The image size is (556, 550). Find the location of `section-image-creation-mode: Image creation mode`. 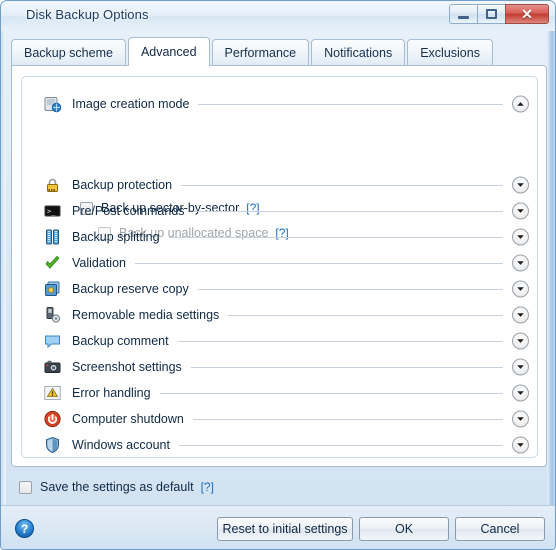

section-image-creation-mode: Image creation mode is located at coordinates (279, 104).